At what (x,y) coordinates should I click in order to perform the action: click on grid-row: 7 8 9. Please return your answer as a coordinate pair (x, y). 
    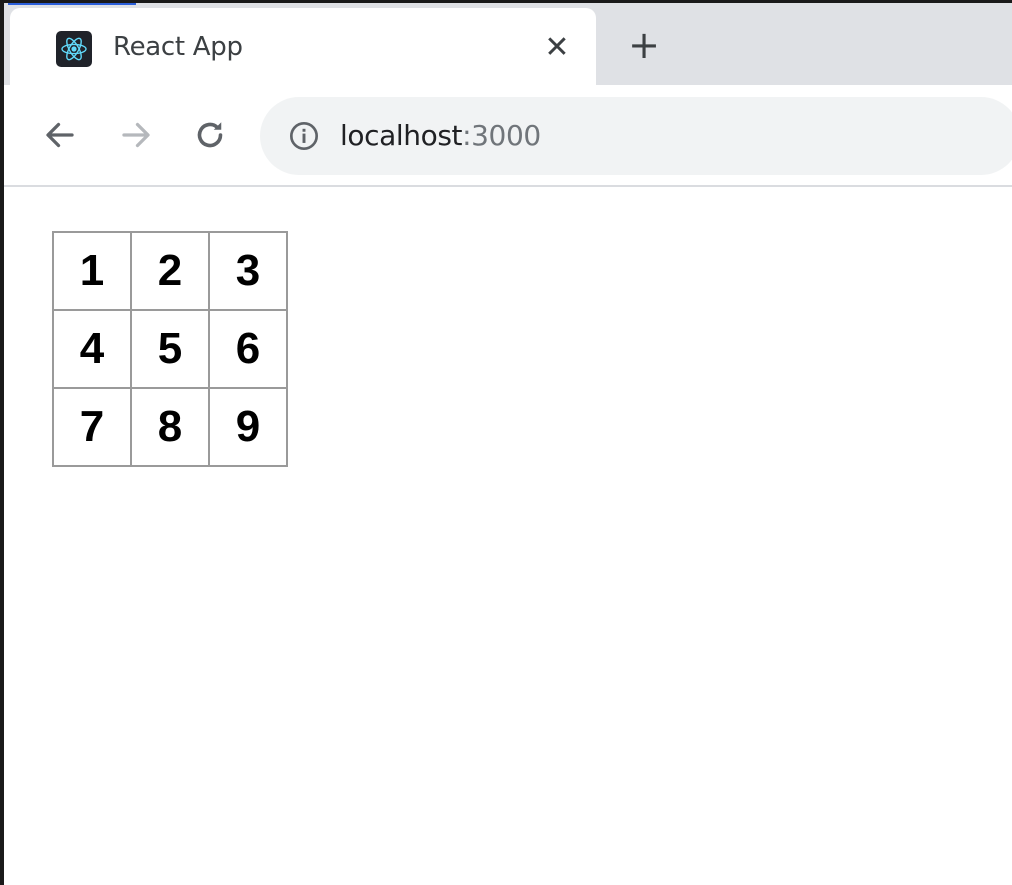
    Looking at the image, I should click on (170, 427).